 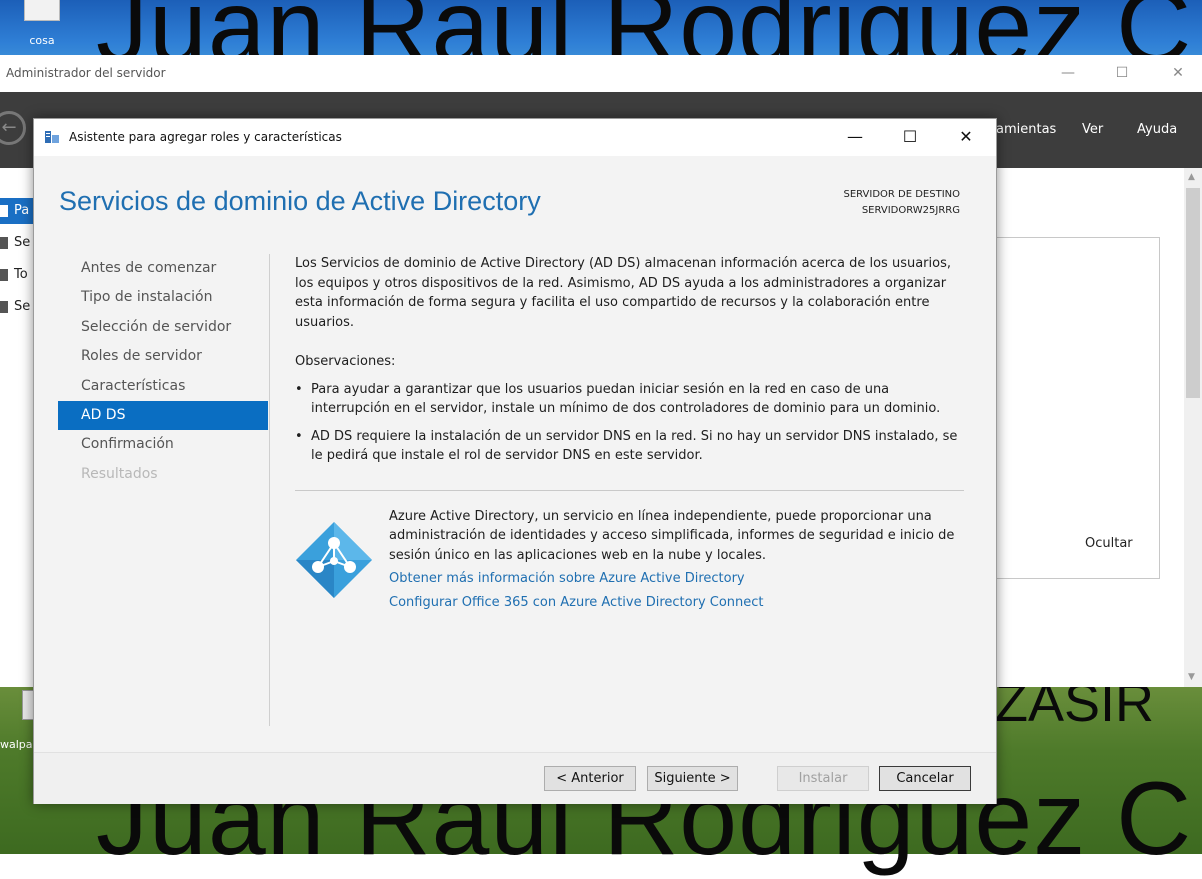 I want to click on step-server-selection: Selección de servidor, so click(x=163, y=327).